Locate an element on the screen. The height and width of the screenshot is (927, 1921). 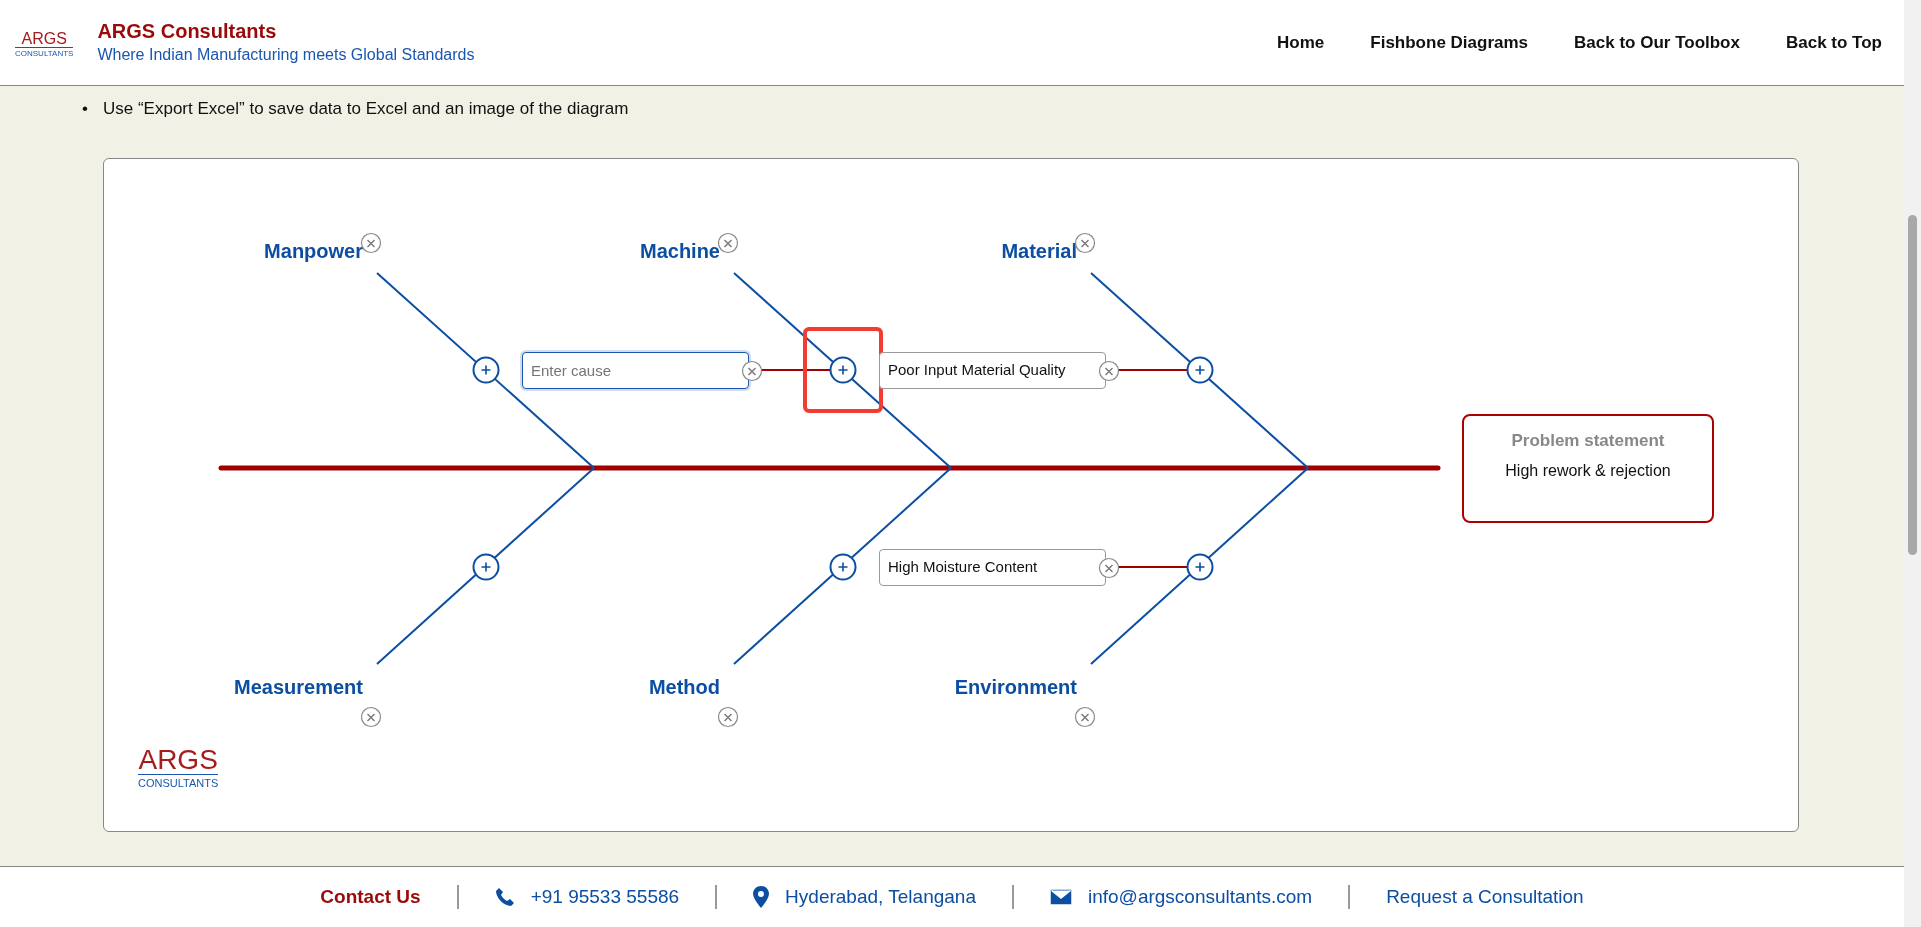
contact-label: Contact Us is located at coordinates (370, 896).